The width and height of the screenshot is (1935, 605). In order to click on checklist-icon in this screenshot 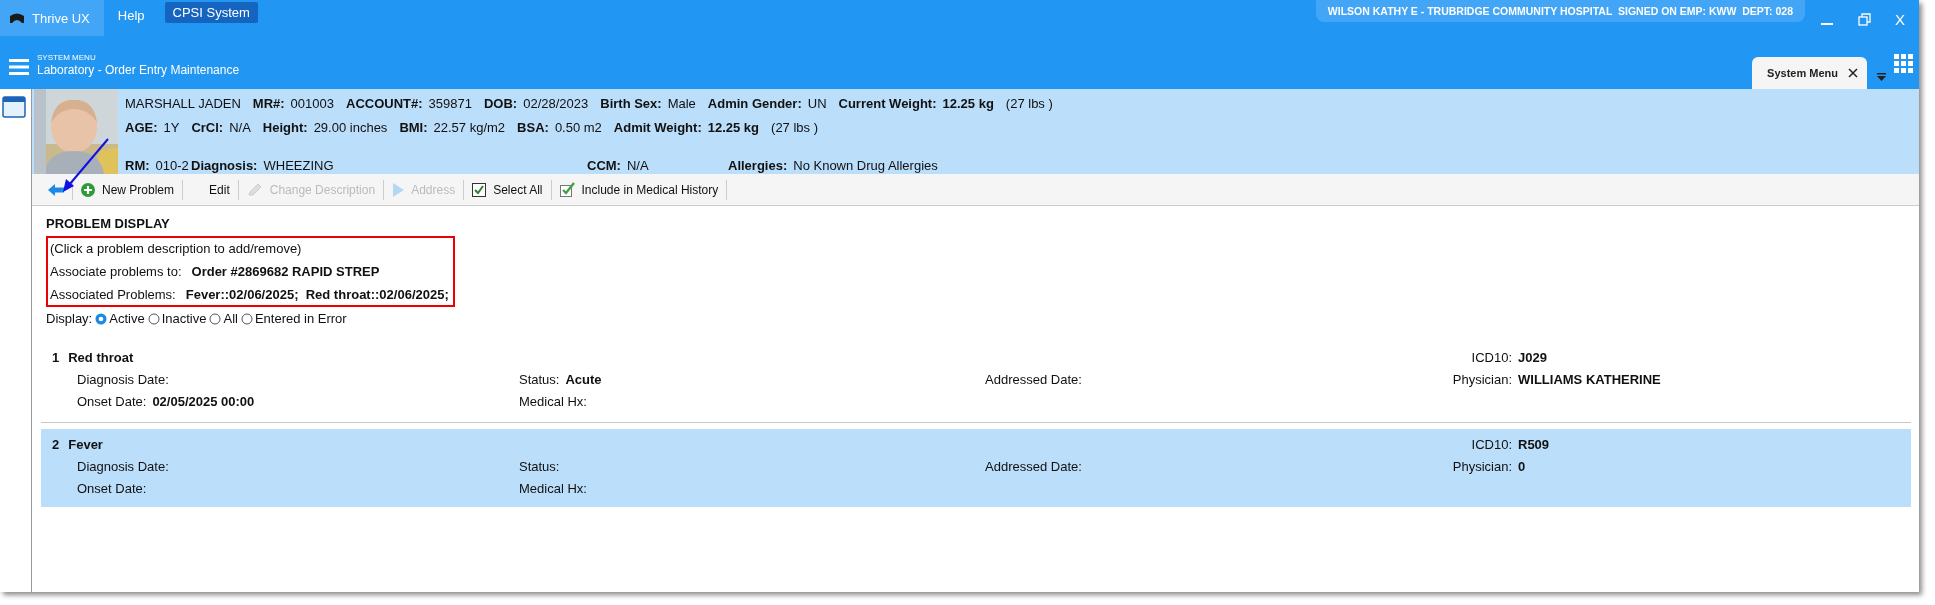, I will do `click(567, 189)`.